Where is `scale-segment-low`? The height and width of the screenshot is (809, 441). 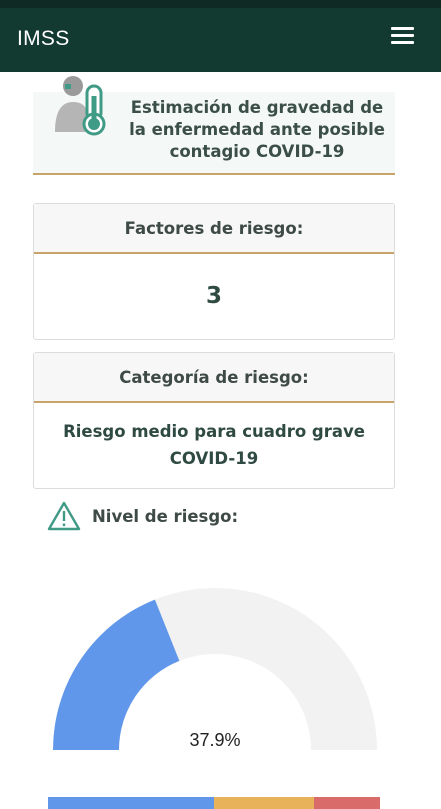
scale-segment-low is located at coordinates (131, 803).